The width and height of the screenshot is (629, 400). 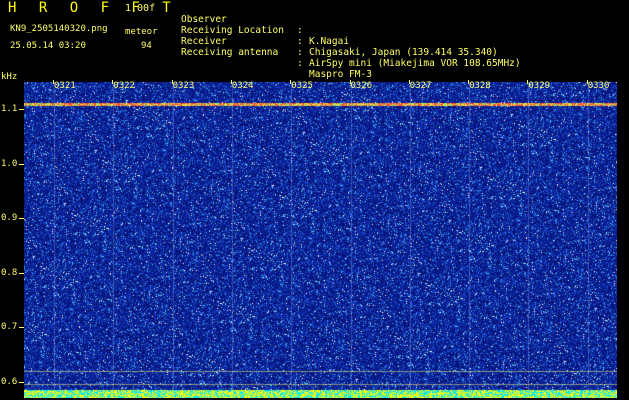 What do you see at coordinates (480, 86) in the screenshot?
I see `x-tick-label: 0328` at bounding box center [480, 86].